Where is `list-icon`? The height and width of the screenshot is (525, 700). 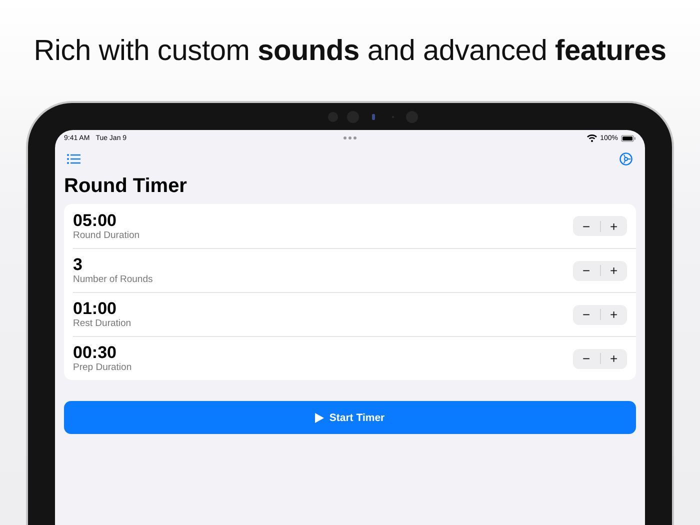
list-icon is located at coordinates (74, 159).